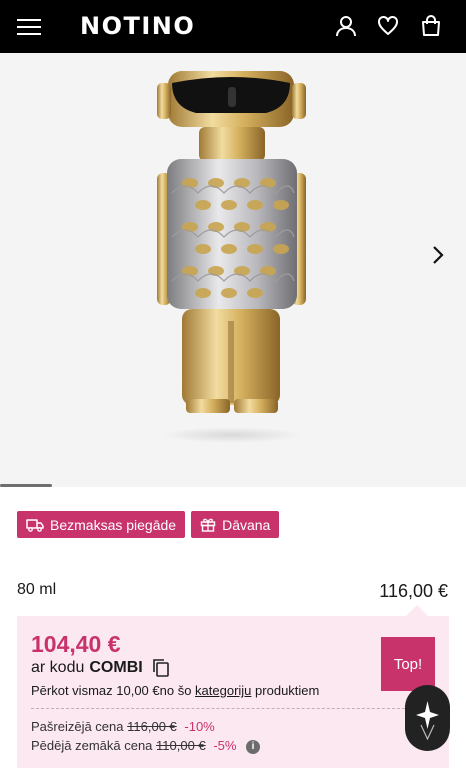  I want to click on lowest-old-price: 110,00 €, so click(181, 745).